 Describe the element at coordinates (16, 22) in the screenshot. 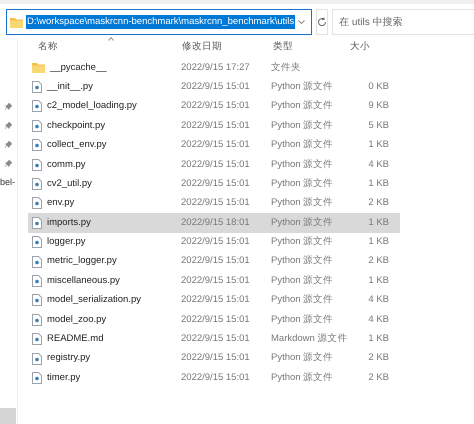

I see `folder-icon` at that location.